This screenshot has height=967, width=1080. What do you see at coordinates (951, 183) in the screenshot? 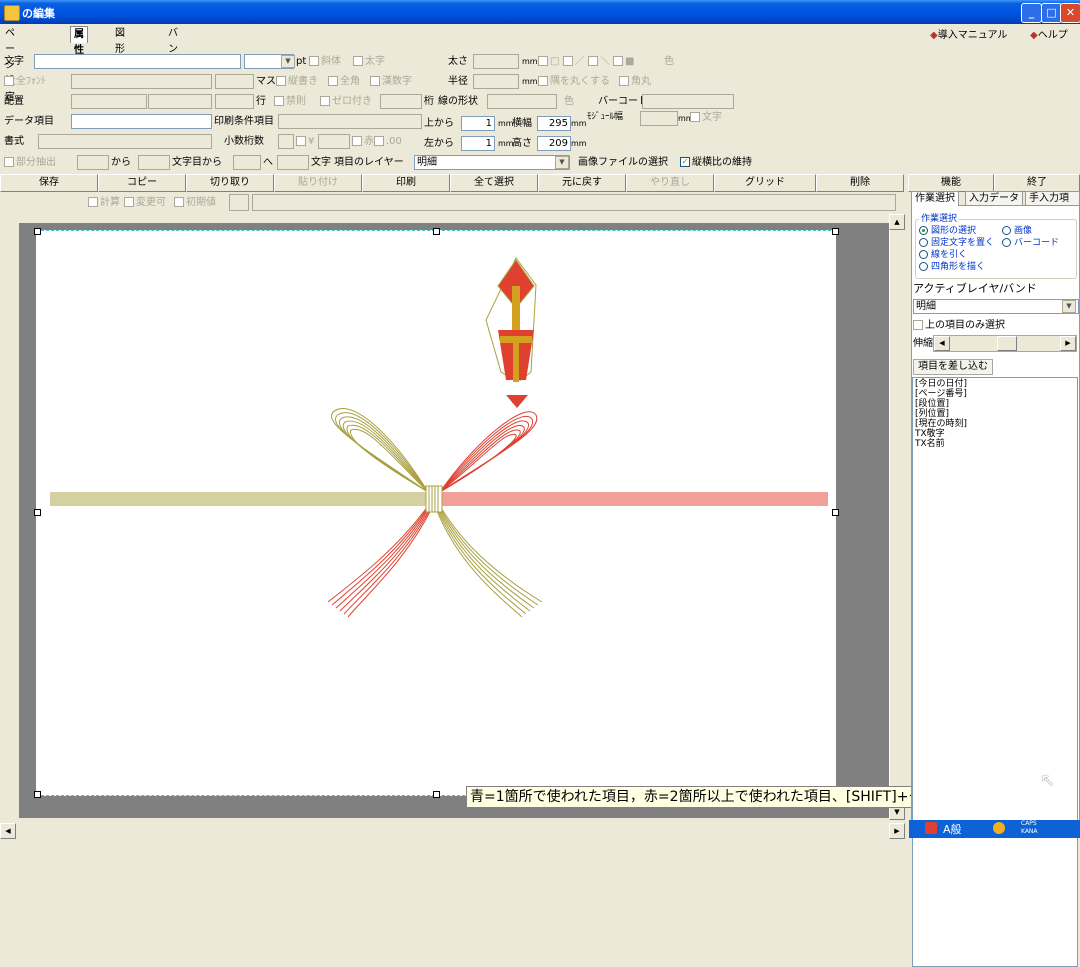
I see `function-button: 機能` at bounding box center [951, 183].